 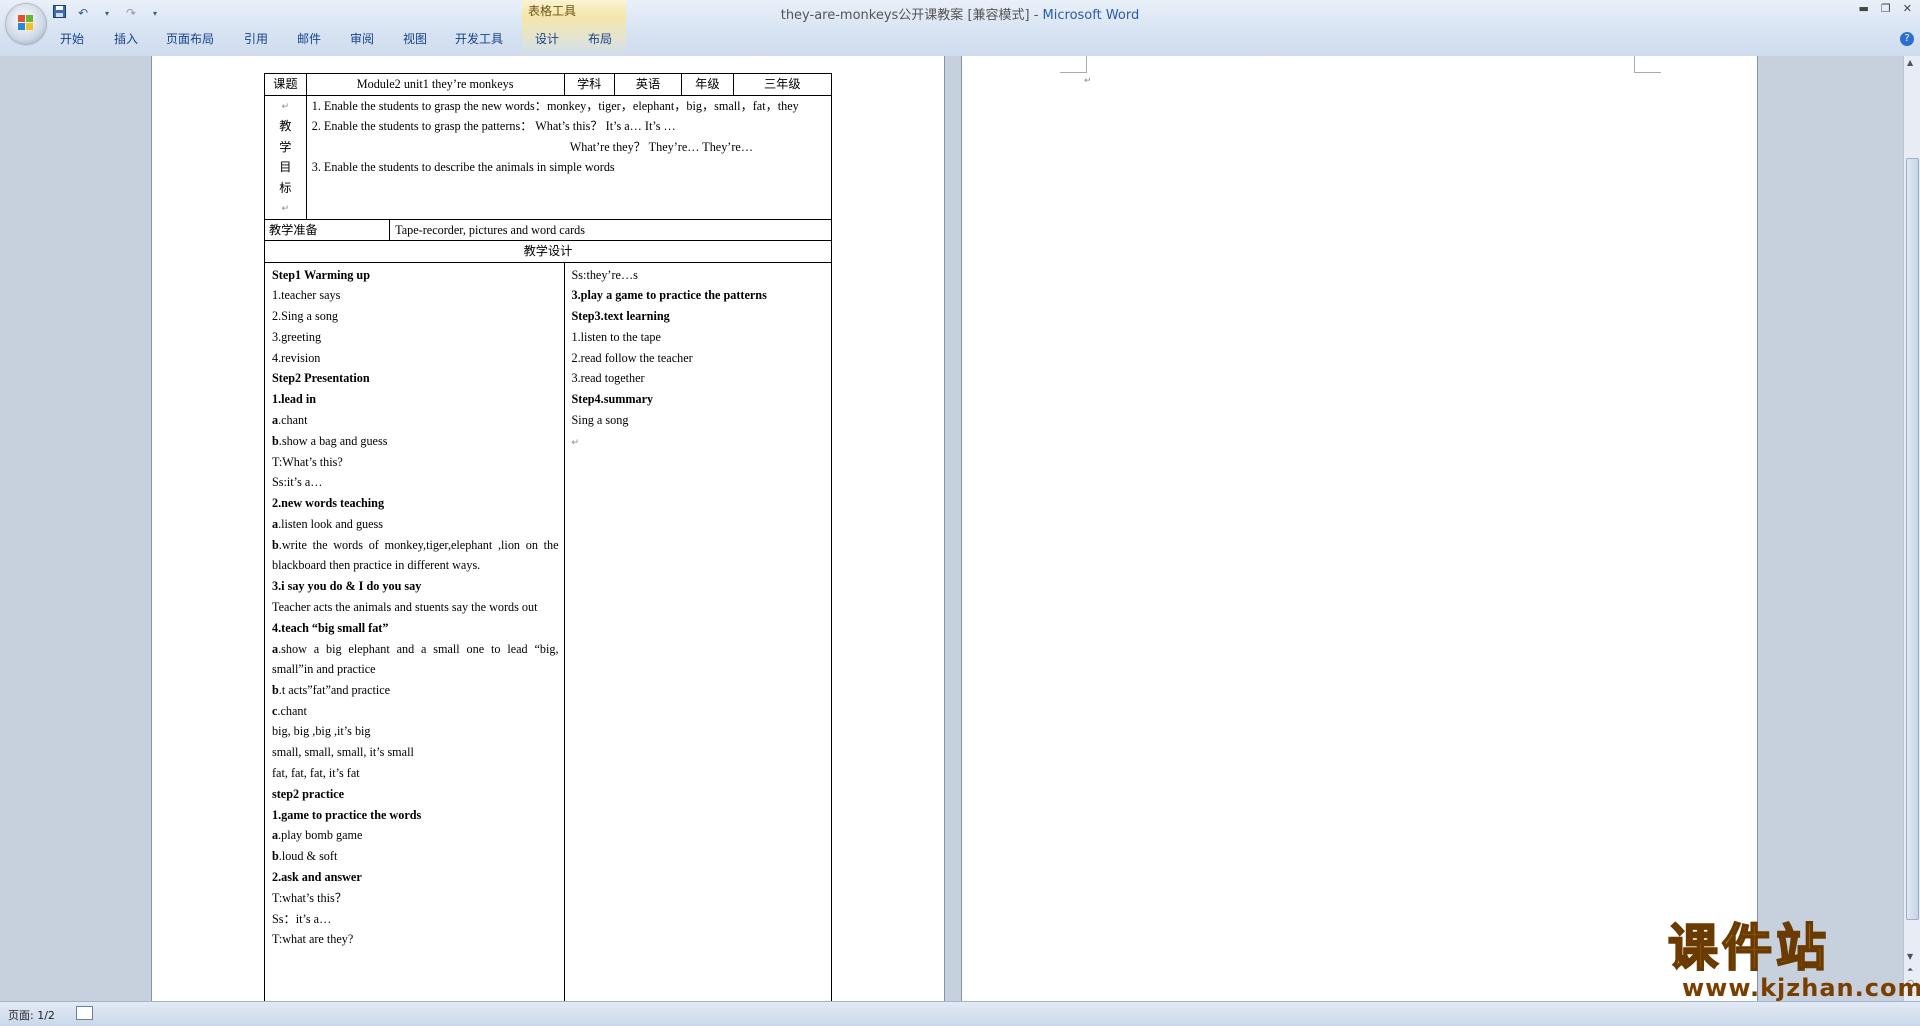 What do you see at coordinates (415, 794) in the screenshot?
I see `procedure-line: step2 practice` at bounding box center [415, 794].